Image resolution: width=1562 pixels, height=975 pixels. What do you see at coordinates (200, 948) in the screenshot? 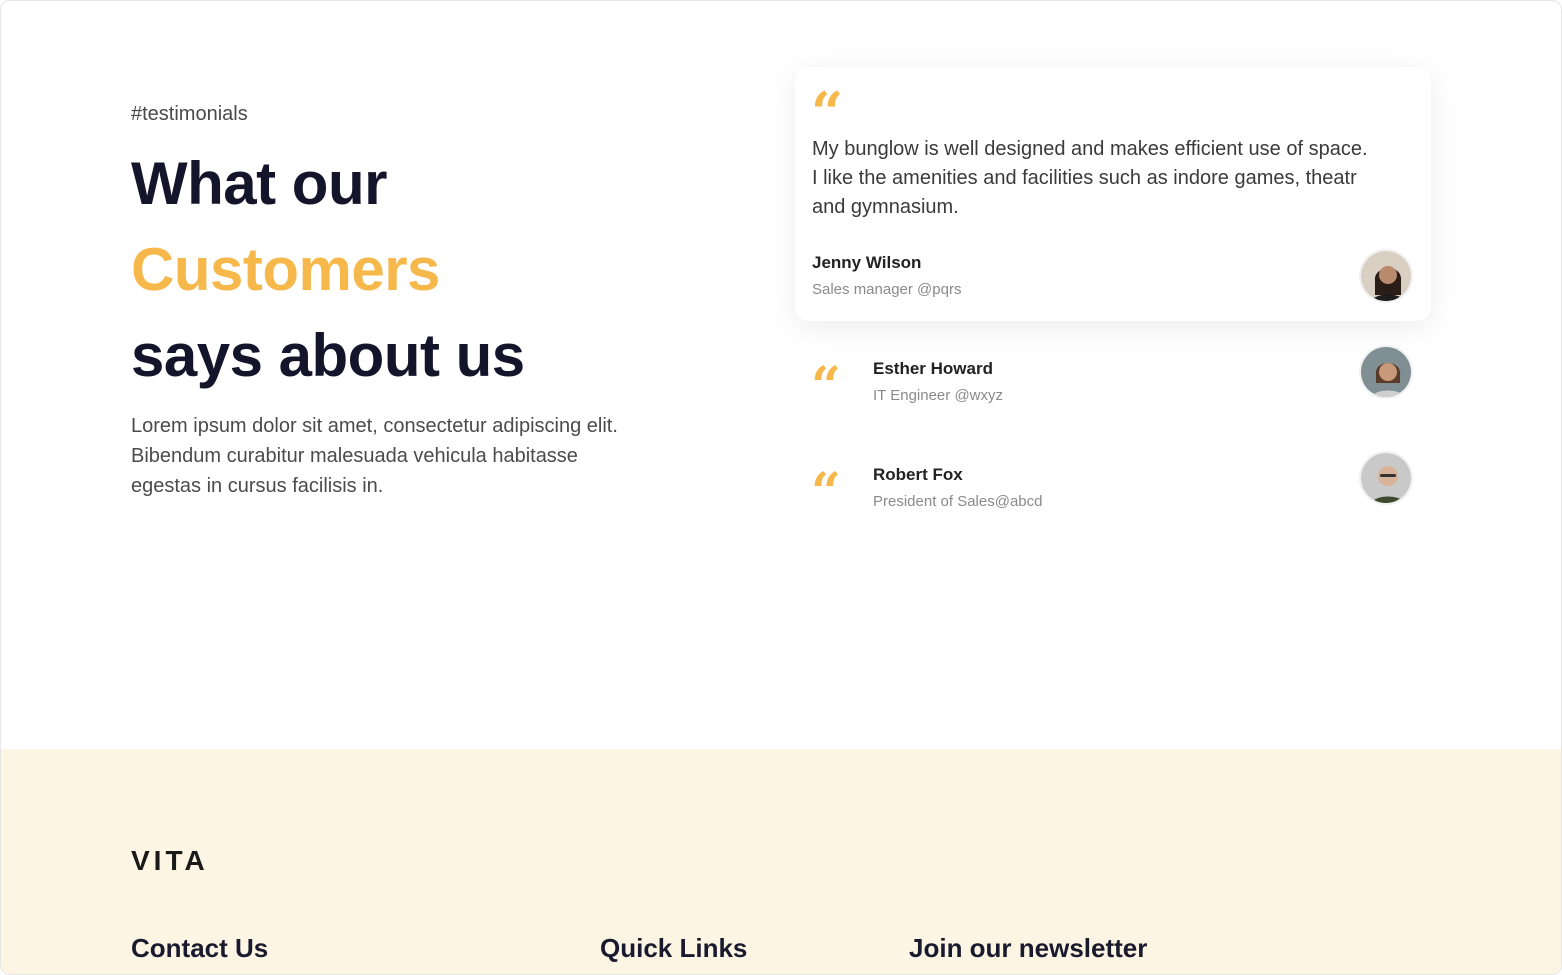
I see `footer-heading-contact: Contact Us` at bounding box center [200, 948].